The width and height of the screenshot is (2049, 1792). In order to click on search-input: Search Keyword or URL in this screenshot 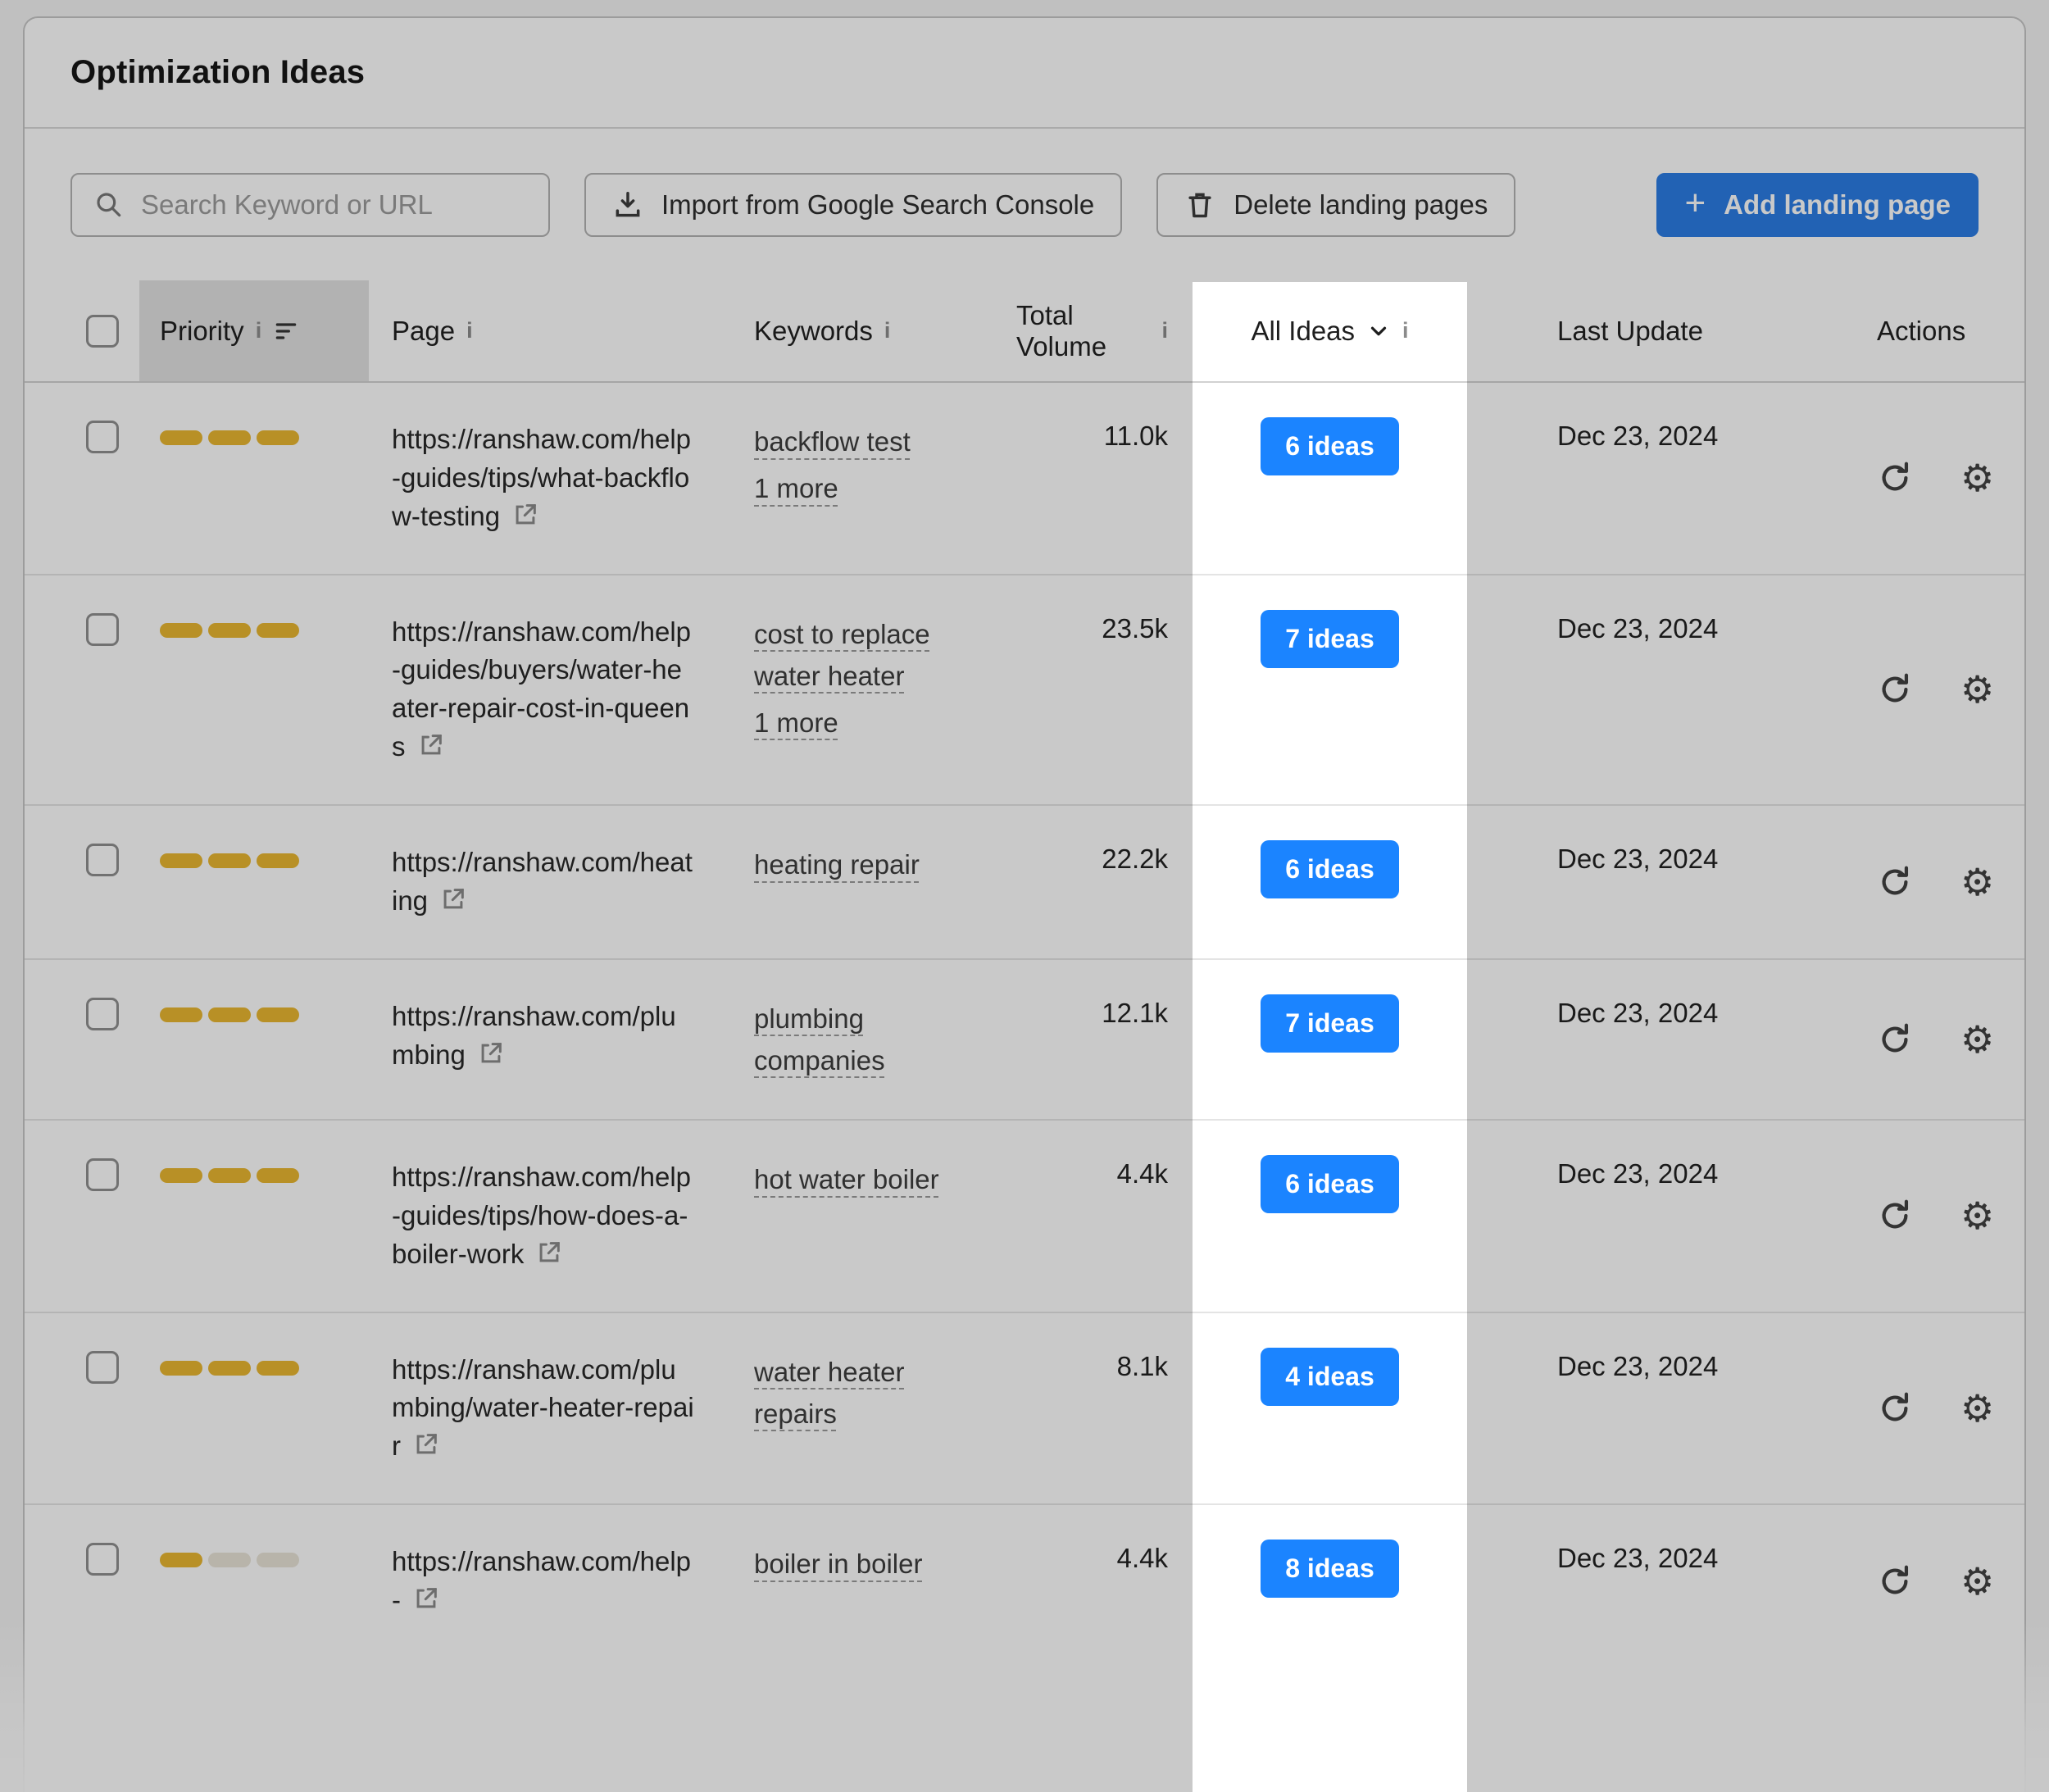, I will do `click(310, 204)`.